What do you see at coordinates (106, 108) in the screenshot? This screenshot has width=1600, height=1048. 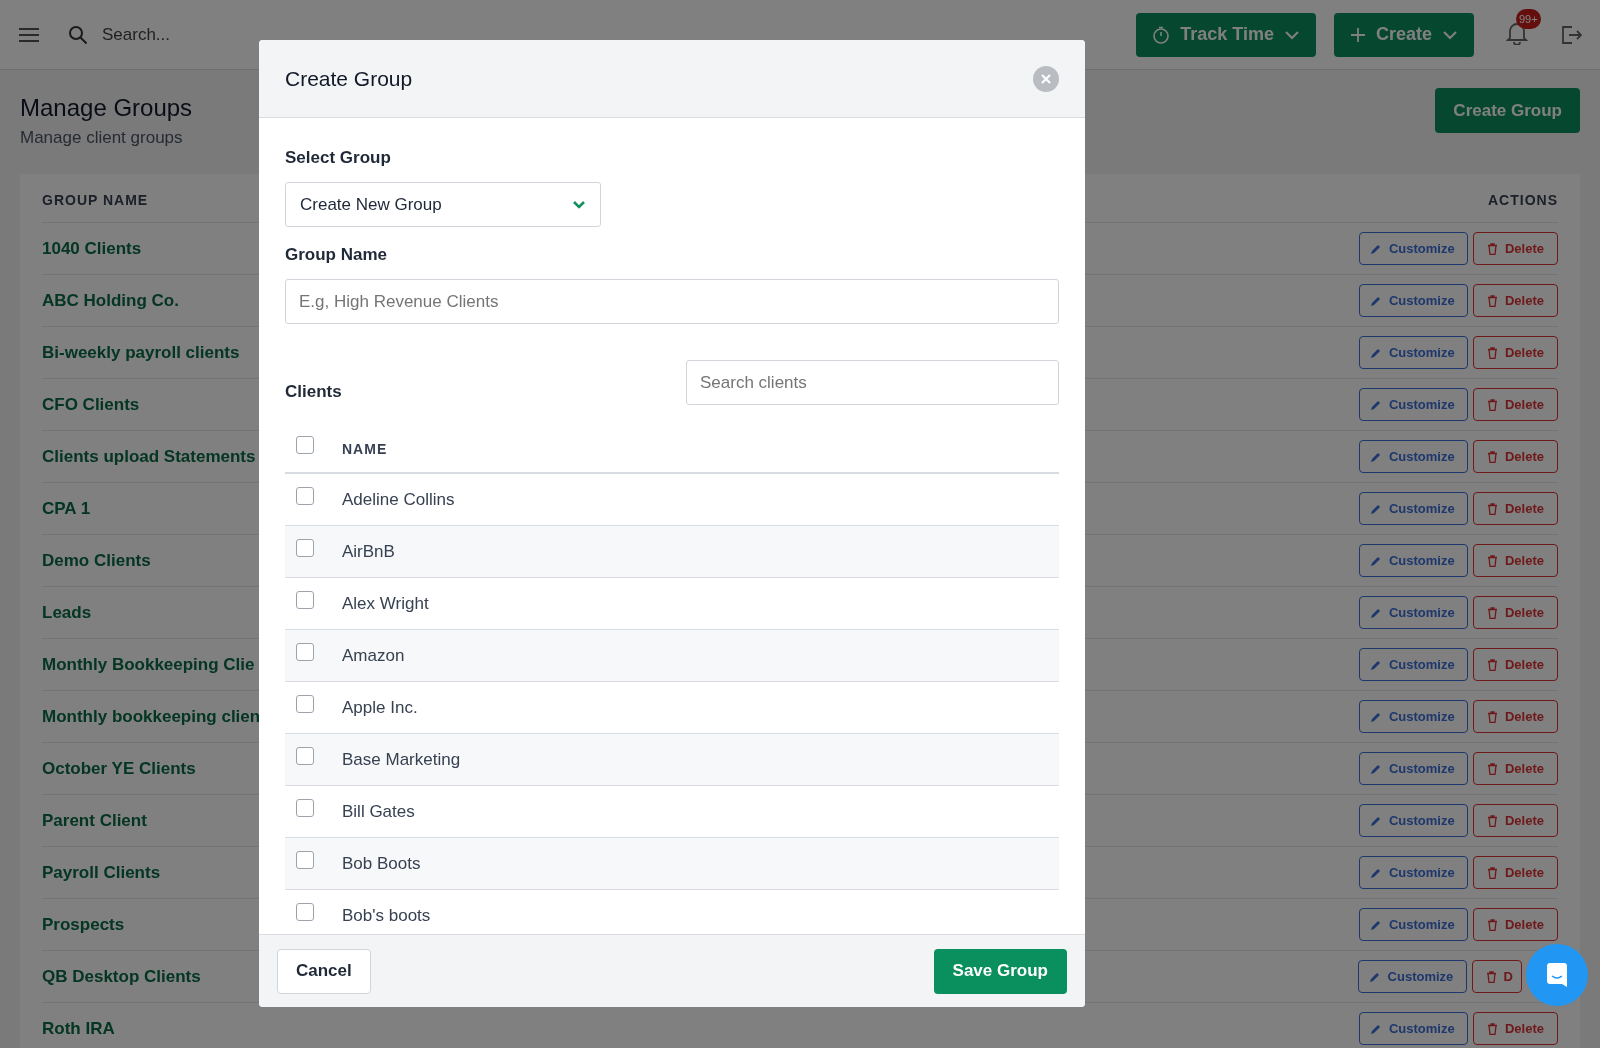 I see `page-title: Manage Groups` at bounding box center [106, 108].